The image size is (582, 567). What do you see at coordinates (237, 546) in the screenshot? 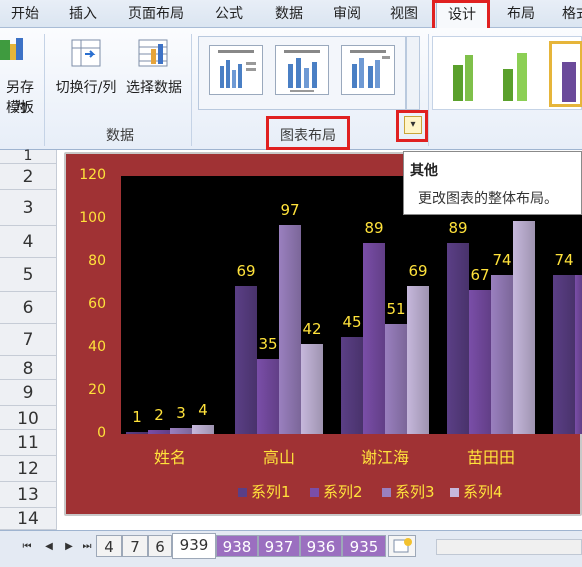
I see `sheet-tab-938: 938` at bounding box center [237, 546].